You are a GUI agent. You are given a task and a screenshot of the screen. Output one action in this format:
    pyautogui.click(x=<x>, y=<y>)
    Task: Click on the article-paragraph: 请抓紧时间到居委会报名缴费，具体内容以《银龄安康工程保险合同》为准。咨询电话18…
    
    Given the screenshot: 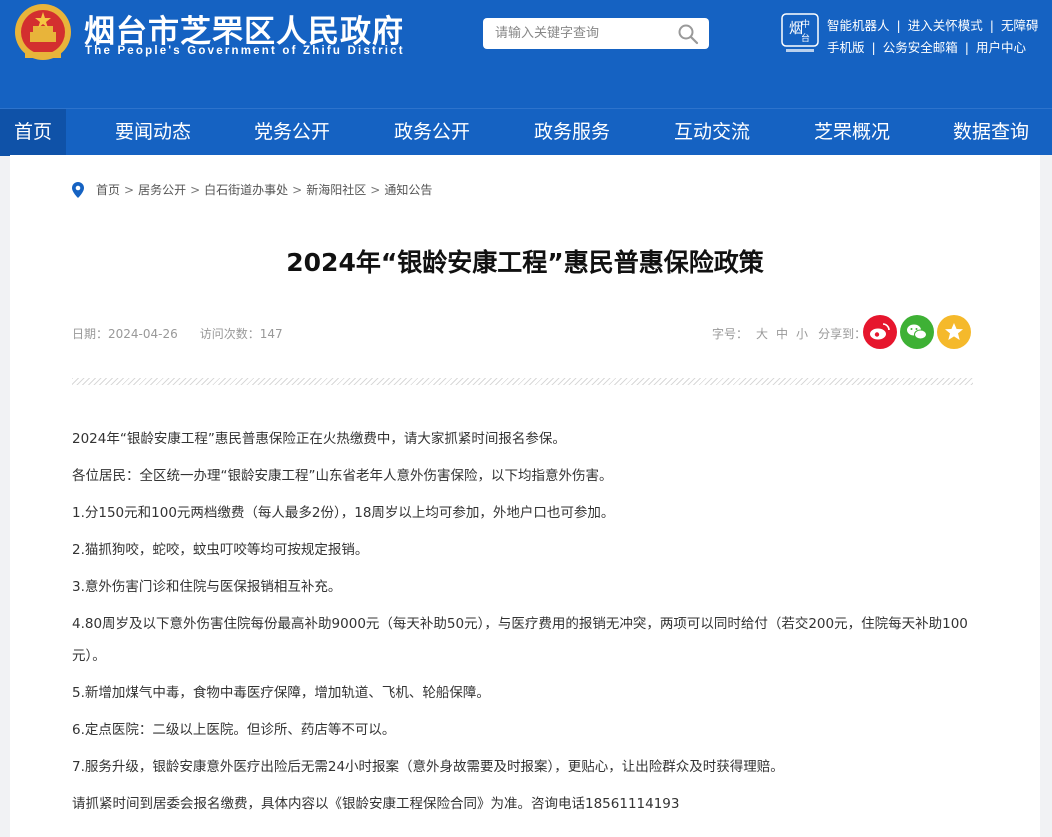 What is the action you would take?
    pyautogui.click(x=376, y=804)
    